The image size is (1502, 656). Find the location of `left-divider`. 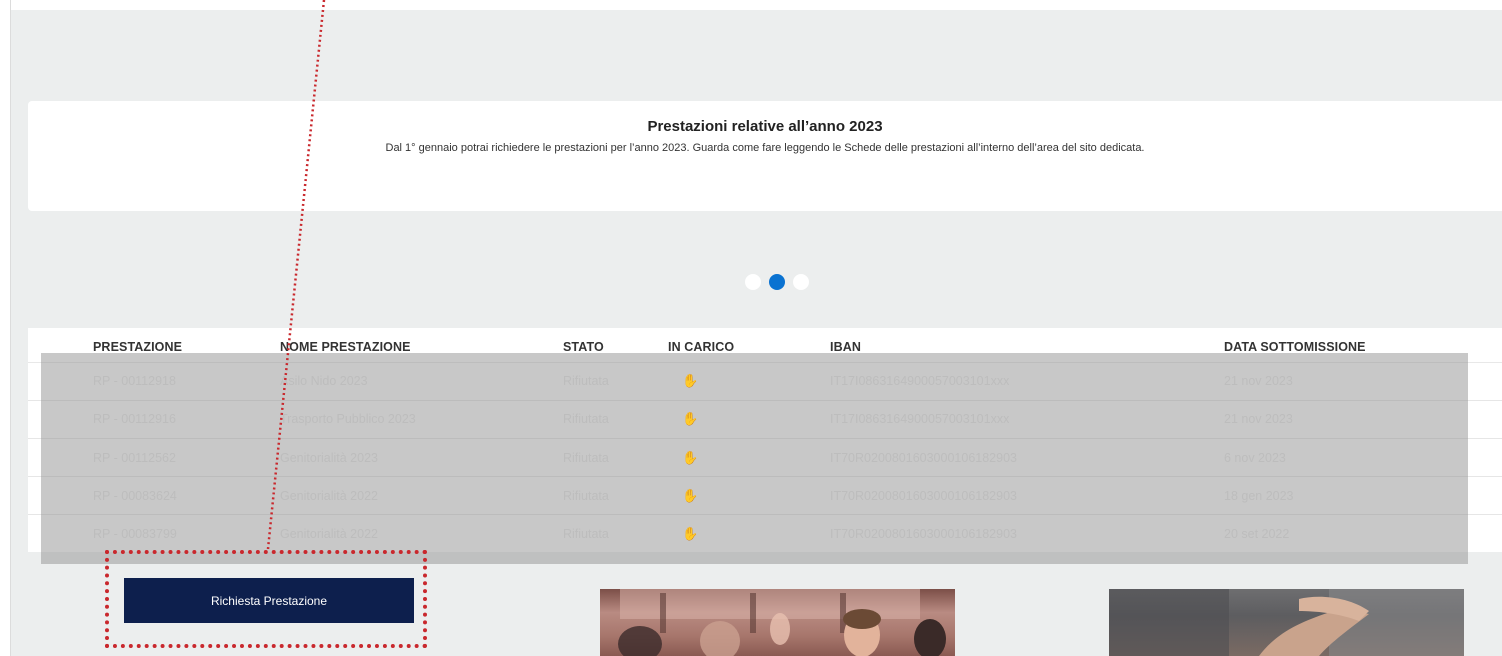

left-divider is located at coordinates (10, 328).